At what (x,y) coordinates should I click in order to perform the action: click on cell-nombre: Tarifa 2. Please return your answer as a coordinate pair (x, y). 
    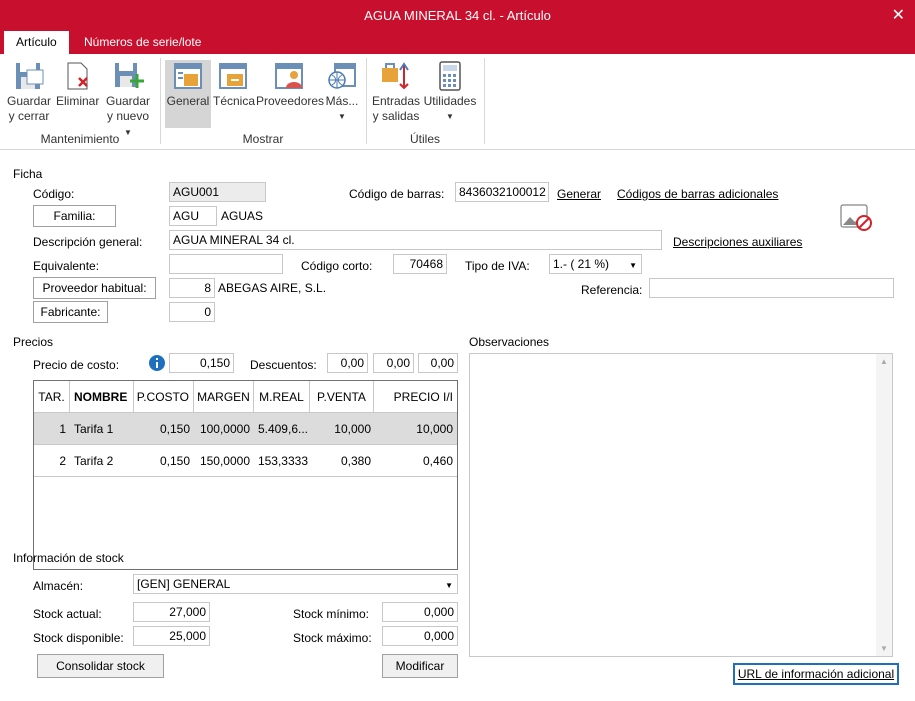
    Looking at the image, I should click on (94, 461).